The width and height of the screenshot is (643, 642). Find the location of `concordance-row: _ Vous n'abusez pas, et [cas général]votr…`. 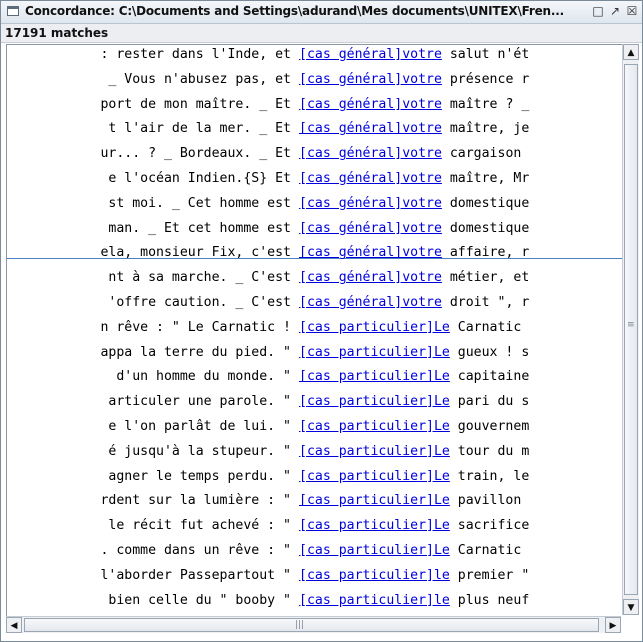

concordance-row: _ Vous n'abusez pas, et [cas général]votr… is located at coordinates (314, 80).